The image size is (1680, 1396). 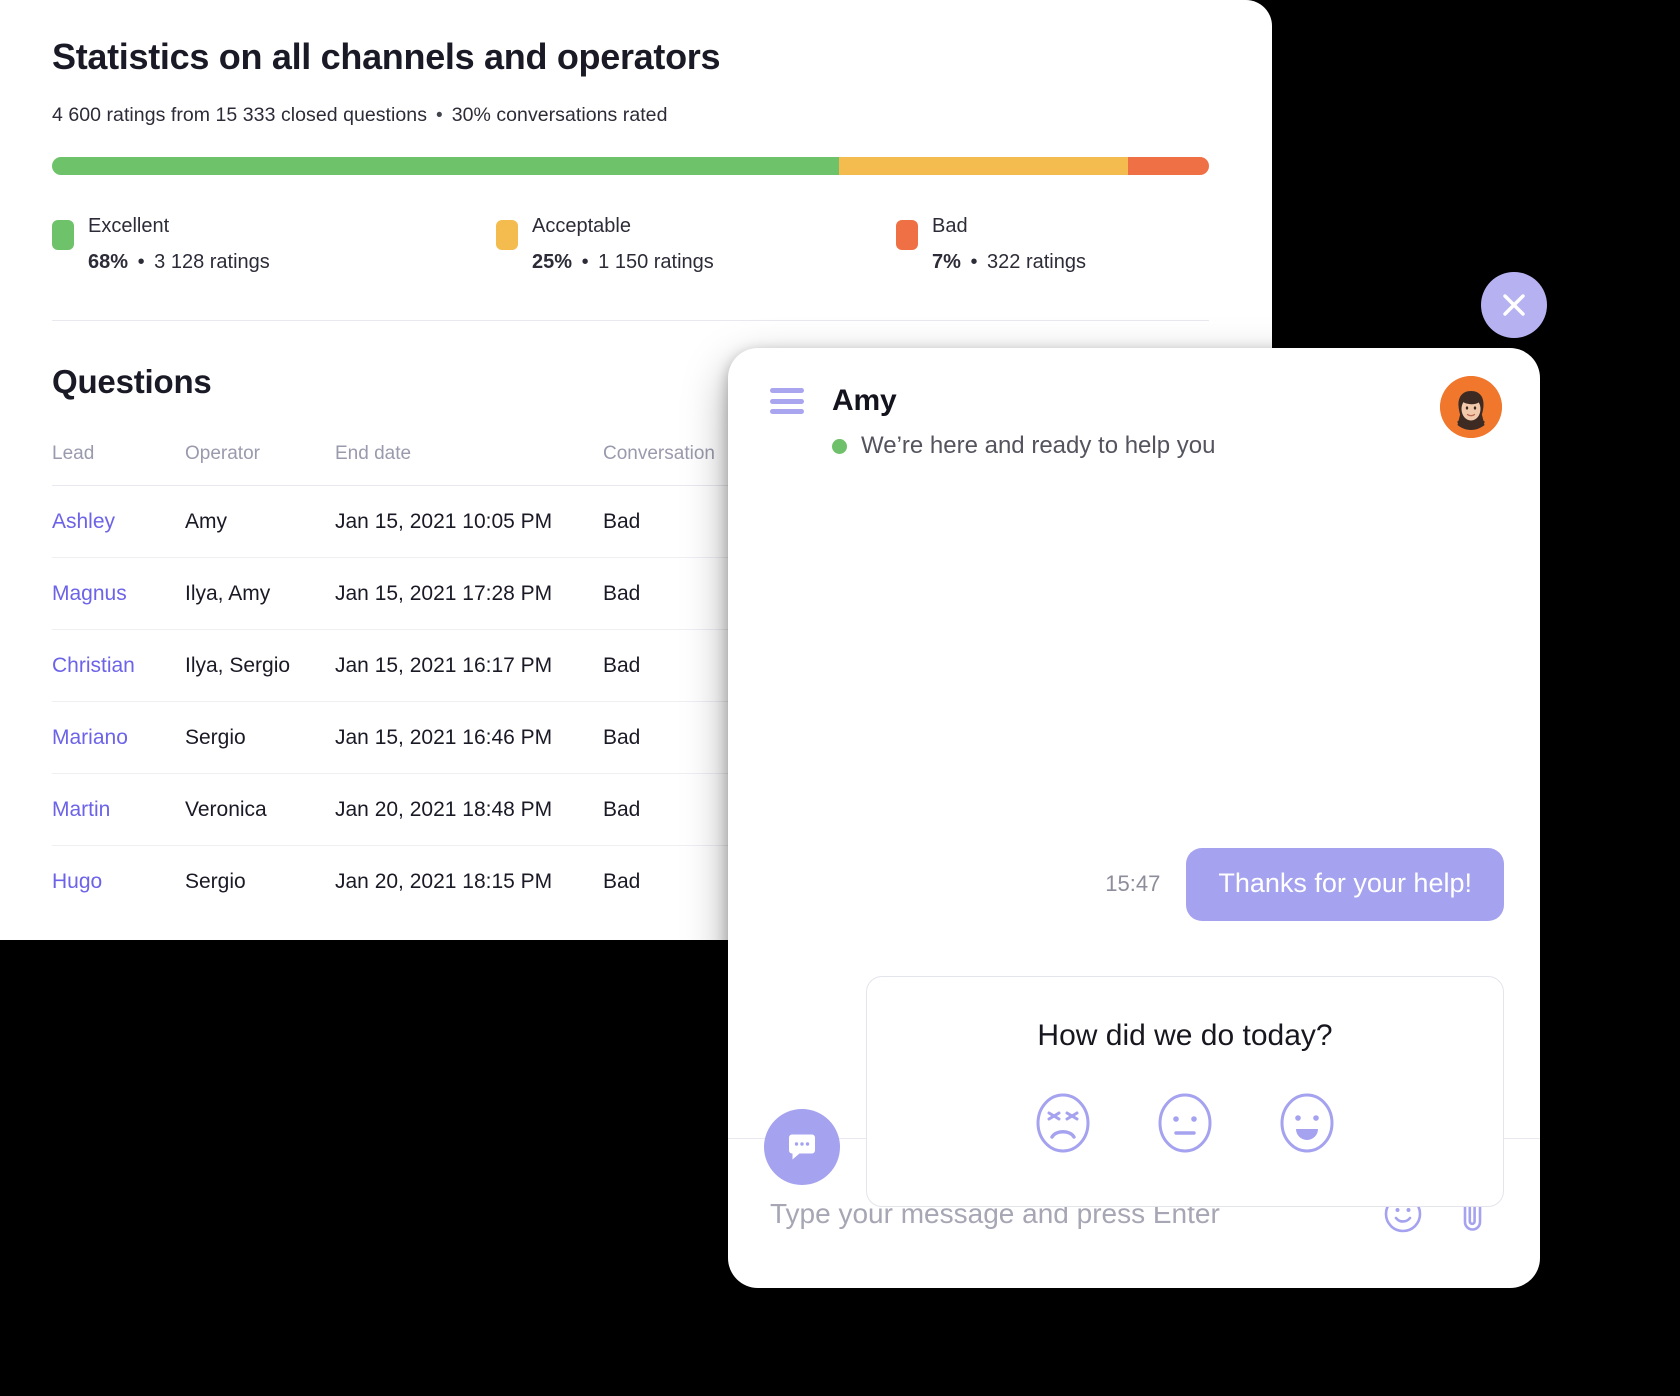 What do you see at coordinates (696, 244) in the screenshot?
I see `legend-item-acceptable: Acceptable 25% • 1 150 ratings` at bounding box center [696, 244].